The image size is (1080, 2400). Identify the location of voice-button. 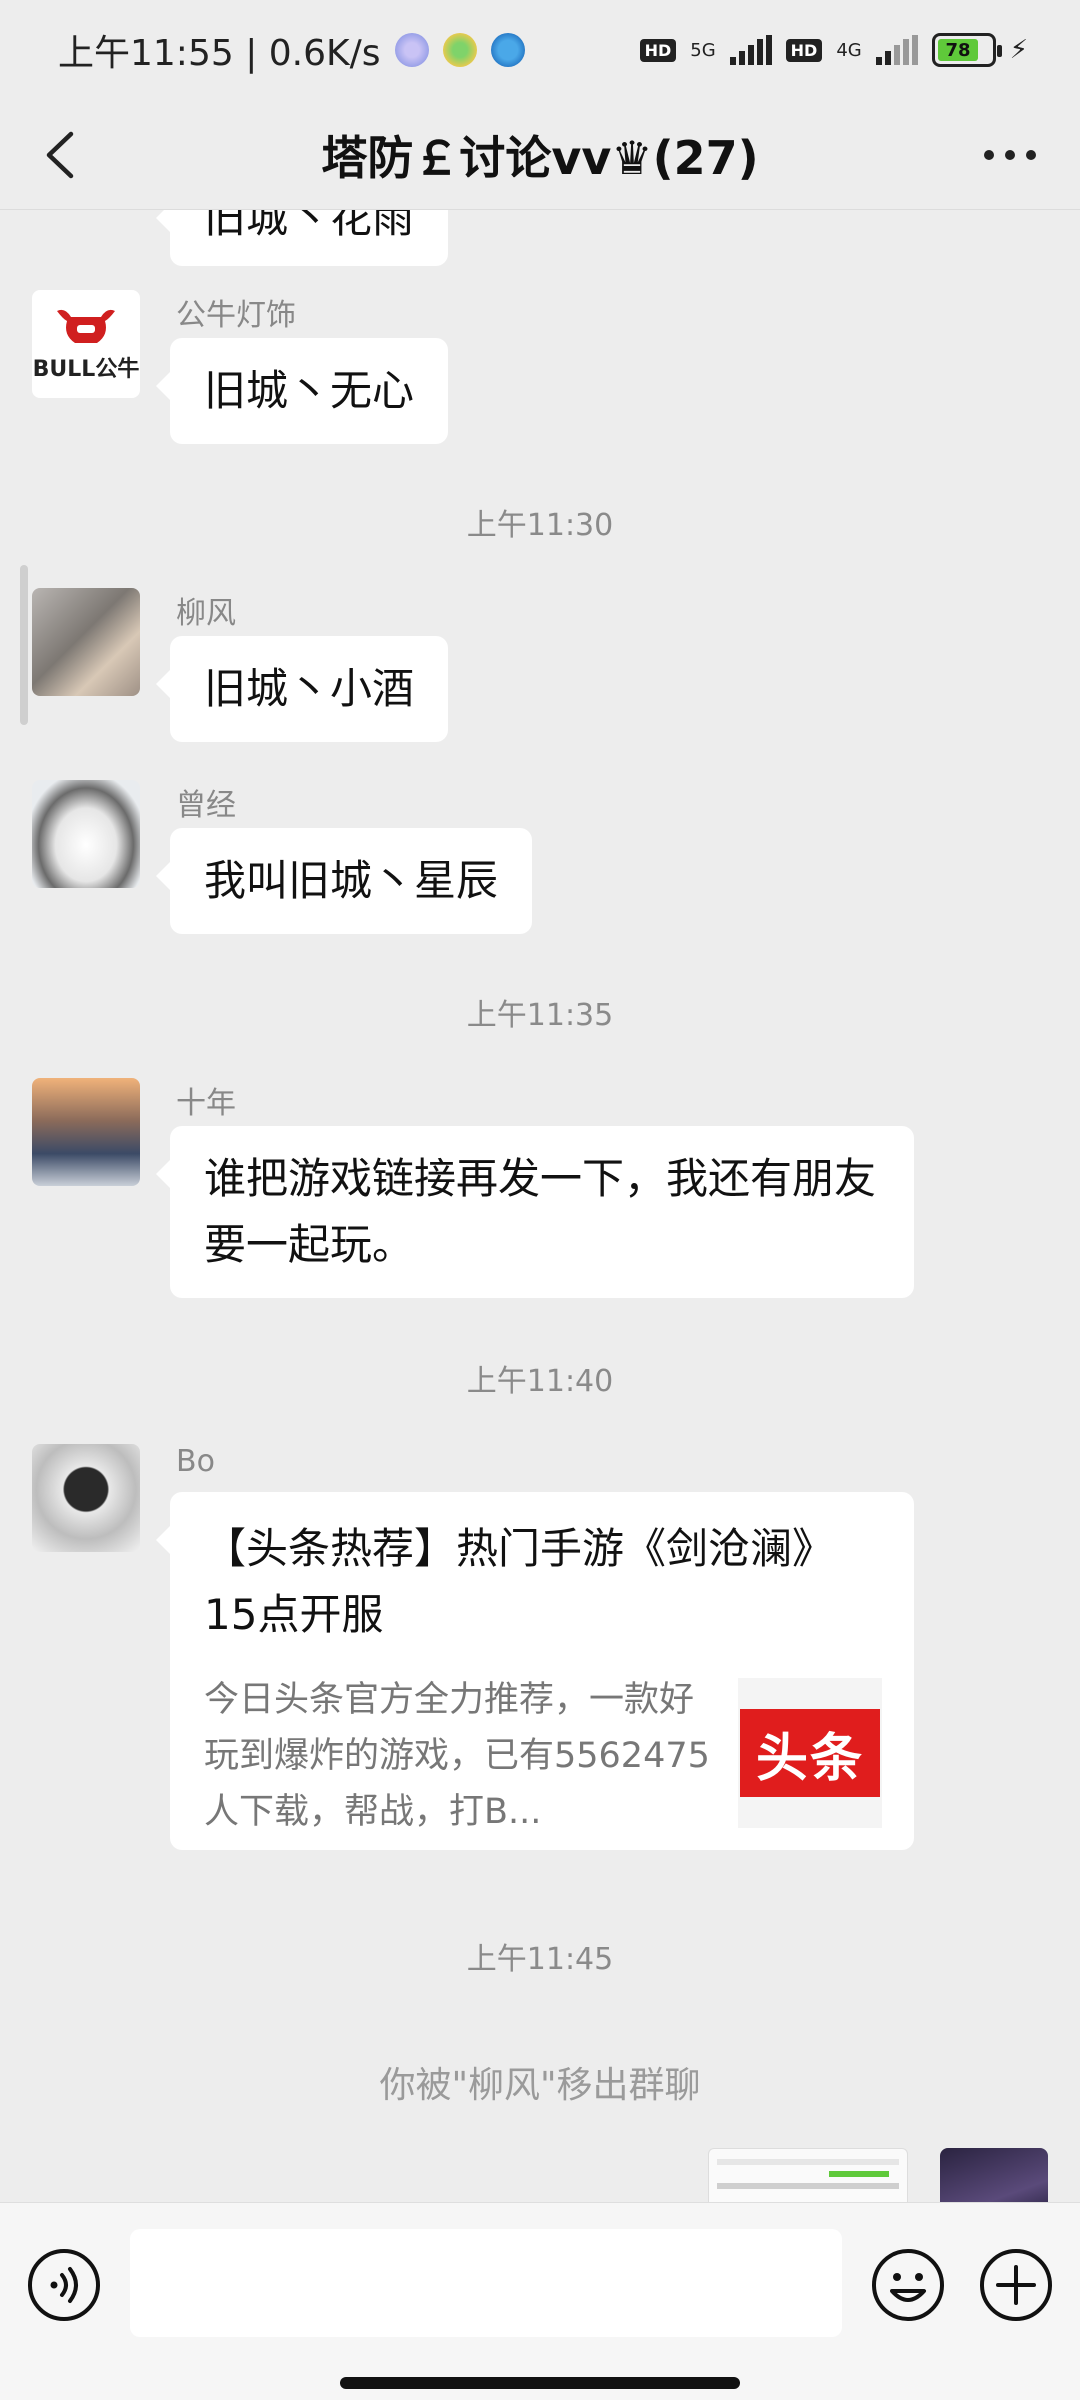
(64, 2285).